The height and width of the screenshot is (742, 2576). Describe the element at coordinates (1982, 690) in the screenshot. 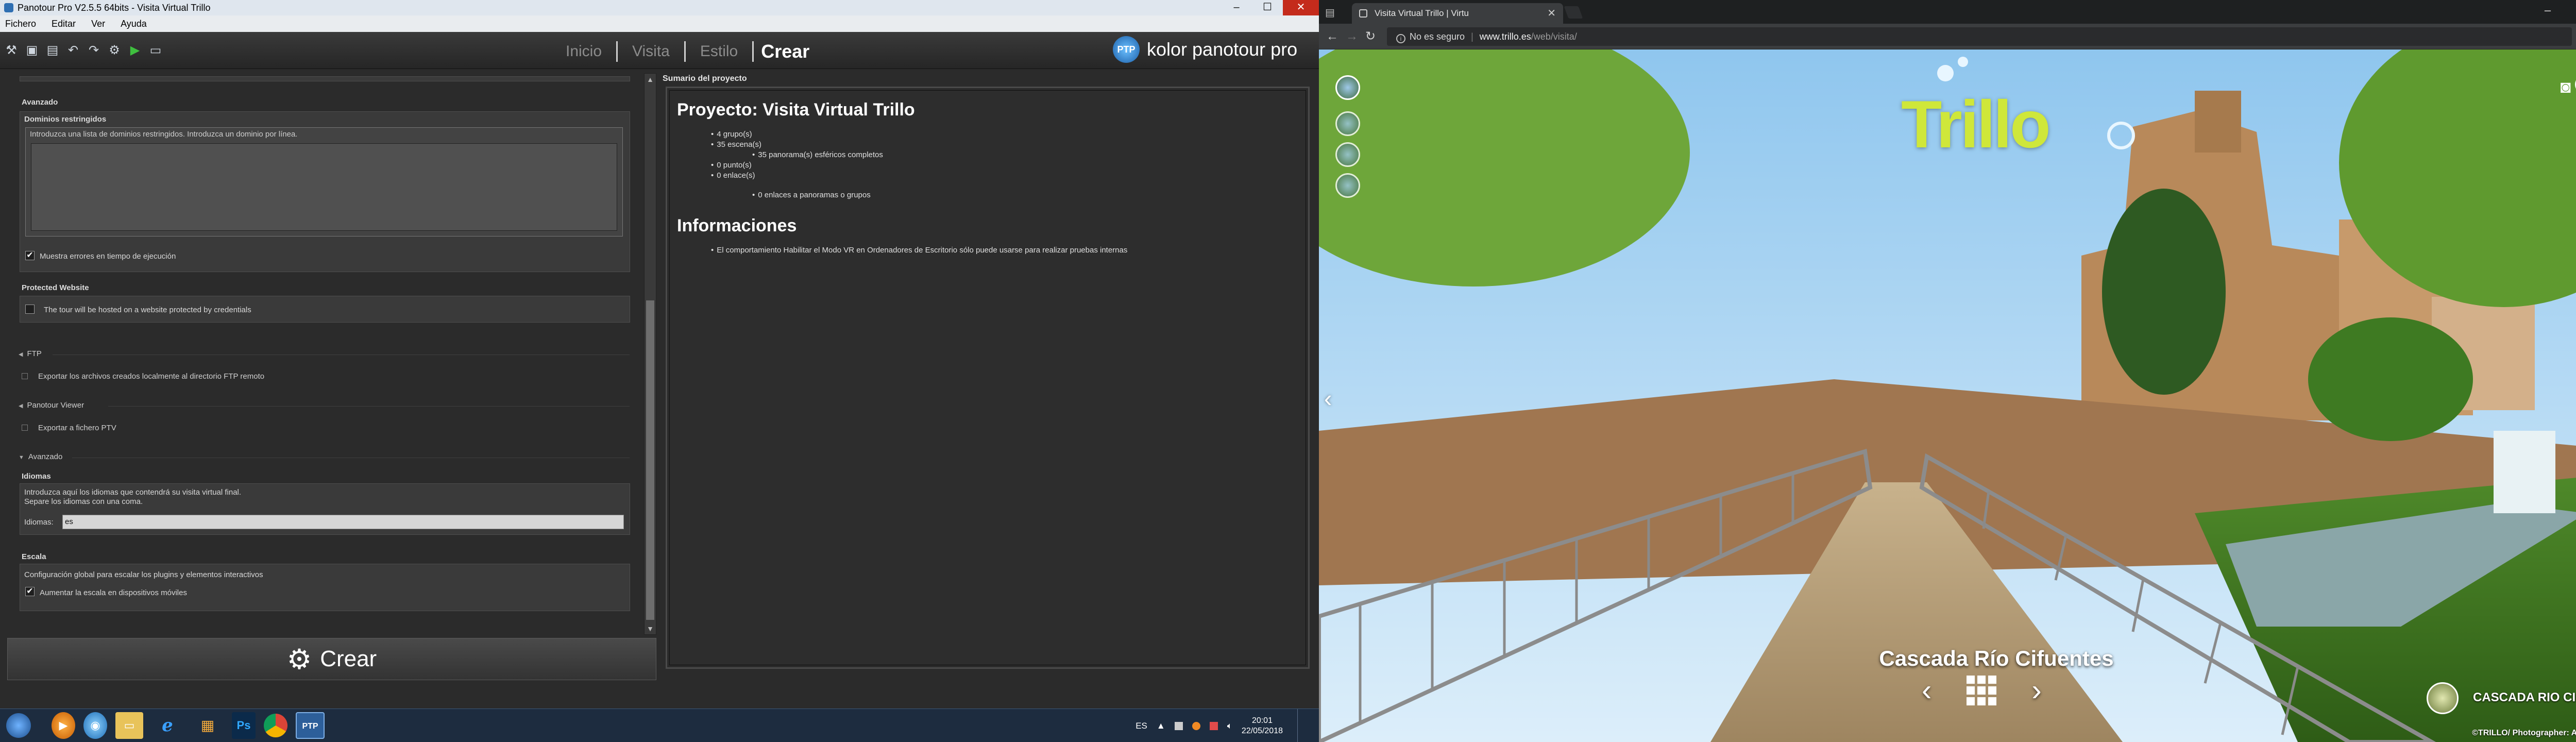

I see `thumbnails-grid-icon` at that location.